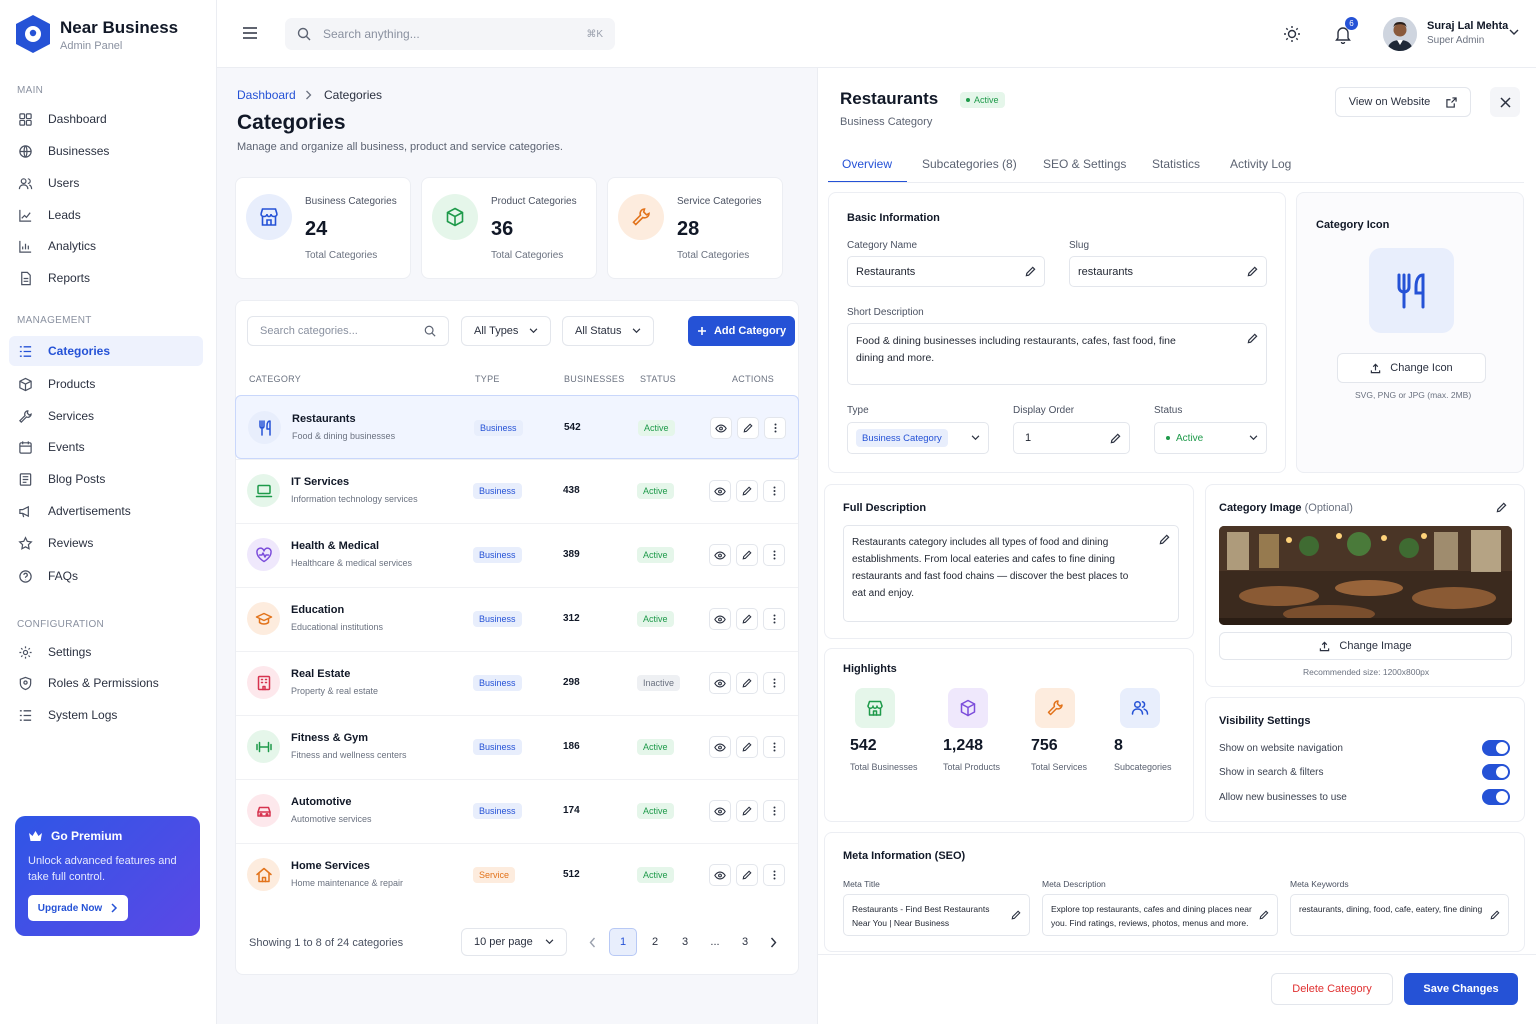 Image resolution: width=1536 pixels, height=1024 pixels. Describe the element at coordinates (1400, 34) in the screenshot. I see `avatar` at that location.